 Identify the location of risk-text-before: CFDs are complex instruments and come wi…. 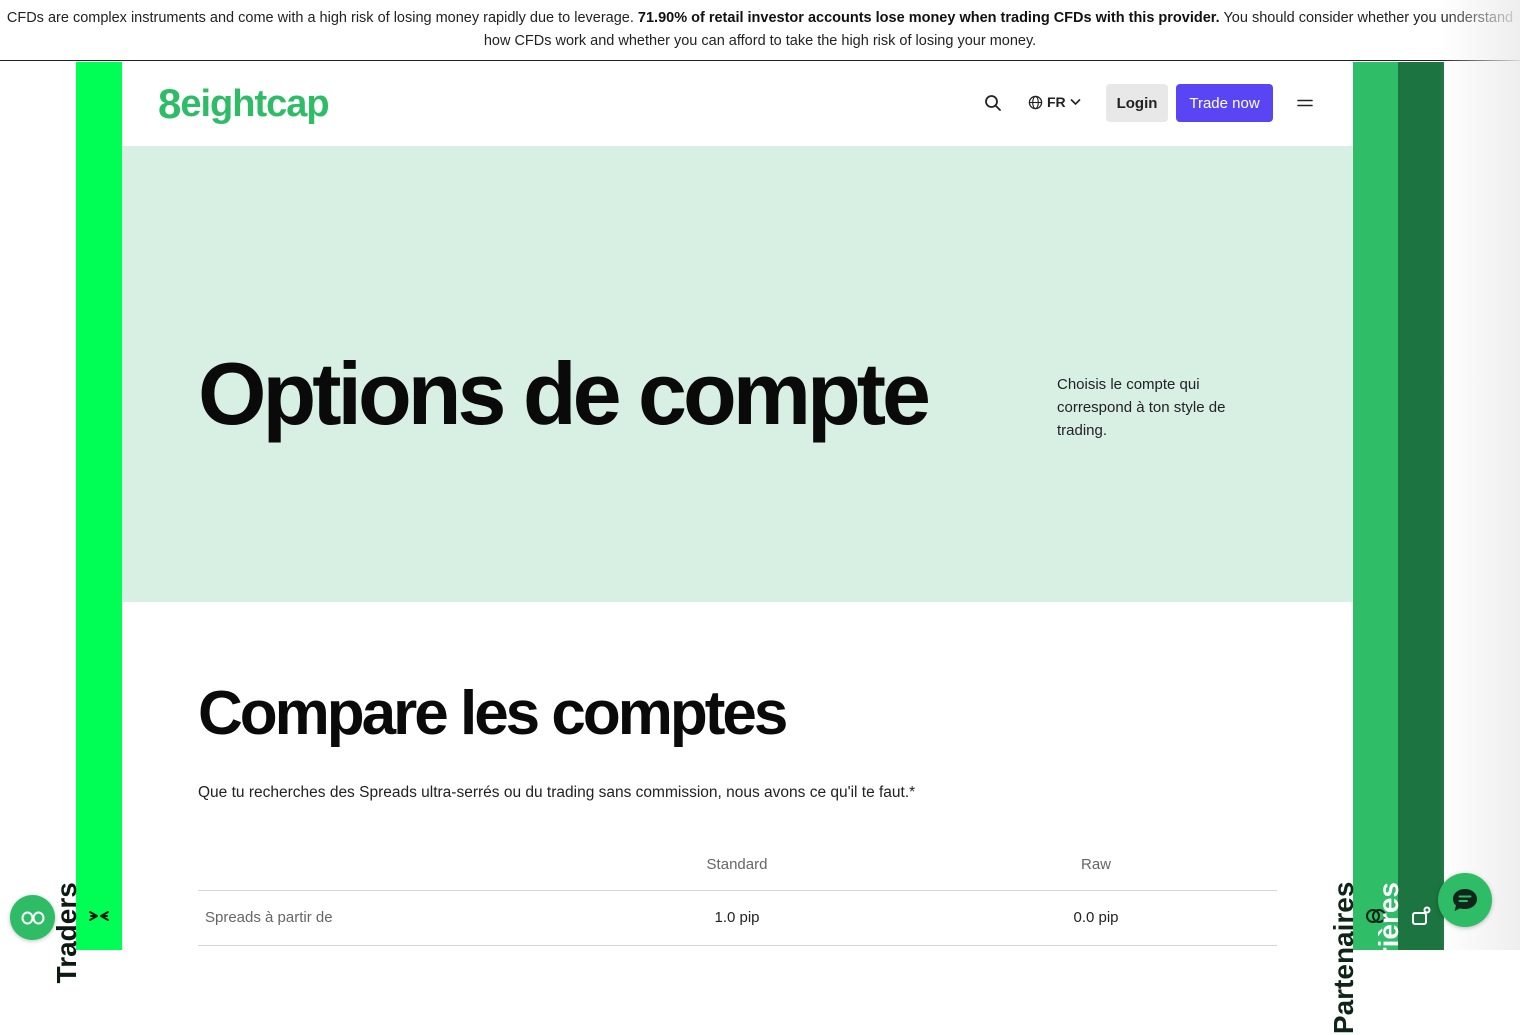
(320, 18).